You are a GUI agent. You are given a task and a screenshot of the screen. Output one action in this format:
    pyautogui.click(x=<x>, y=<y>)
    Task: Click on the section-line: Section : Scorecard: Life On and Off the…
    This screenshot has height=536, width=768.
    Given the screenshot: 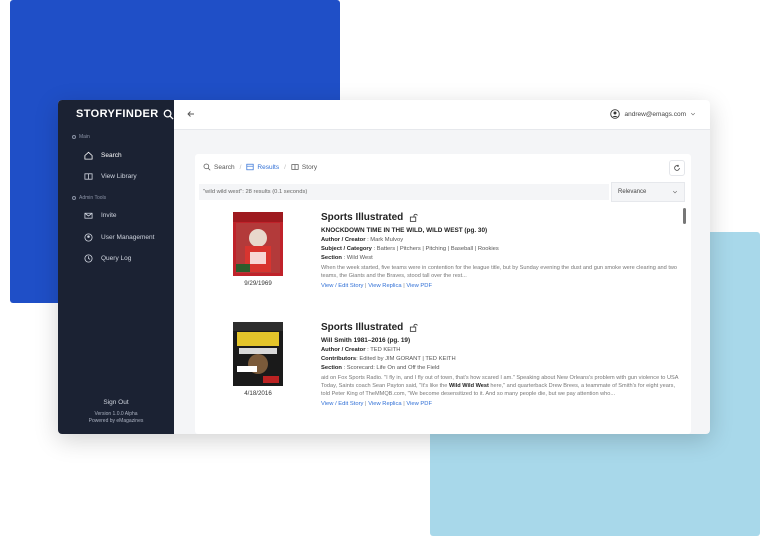 What is the action you would take?
    pyautogui.click(x=380, y=368)
    